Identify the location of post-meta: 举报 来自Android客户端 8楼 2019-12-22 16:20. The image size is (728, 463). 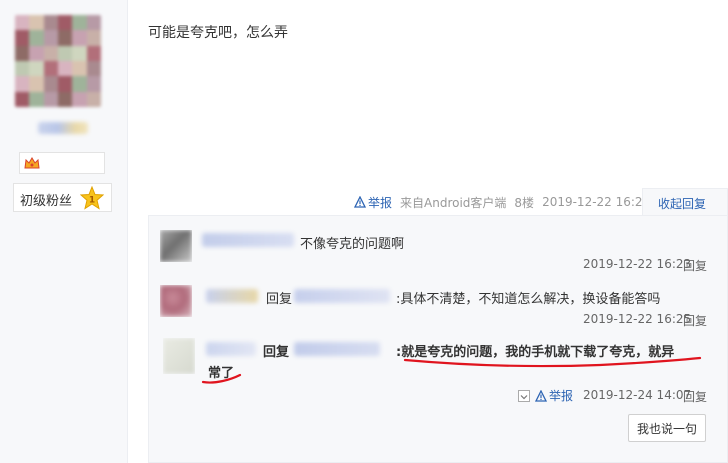
(502, 202).